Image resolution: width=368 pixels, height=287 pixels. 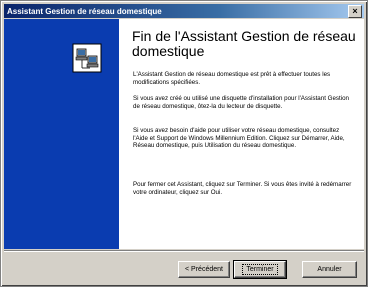 I want to click on cancel-button-label: Annuler, so click(x=329, y=269).